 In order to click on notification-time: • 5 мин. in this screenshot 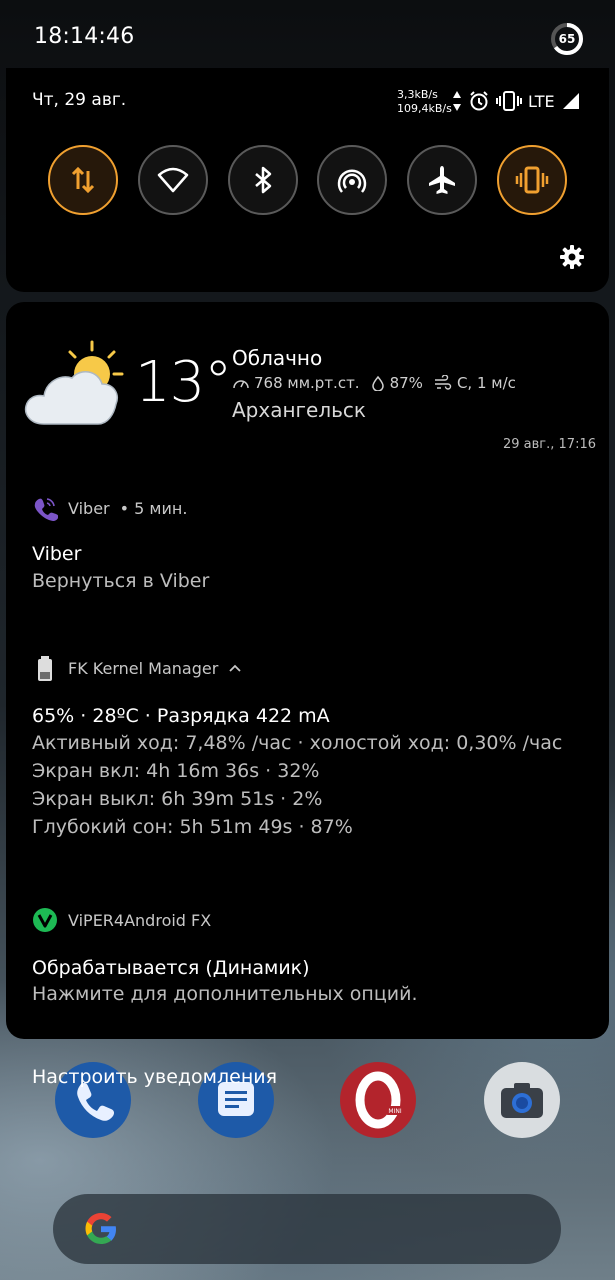, I will do `click(153, 508)`.